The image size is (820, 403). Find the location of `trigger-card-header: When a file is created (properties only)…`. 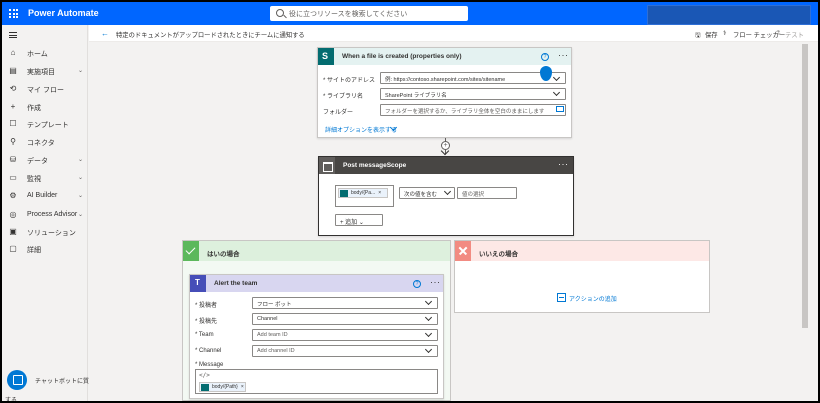

trigger-card-header: When a file is created (properties only)… is located at coordinates (444, 56).